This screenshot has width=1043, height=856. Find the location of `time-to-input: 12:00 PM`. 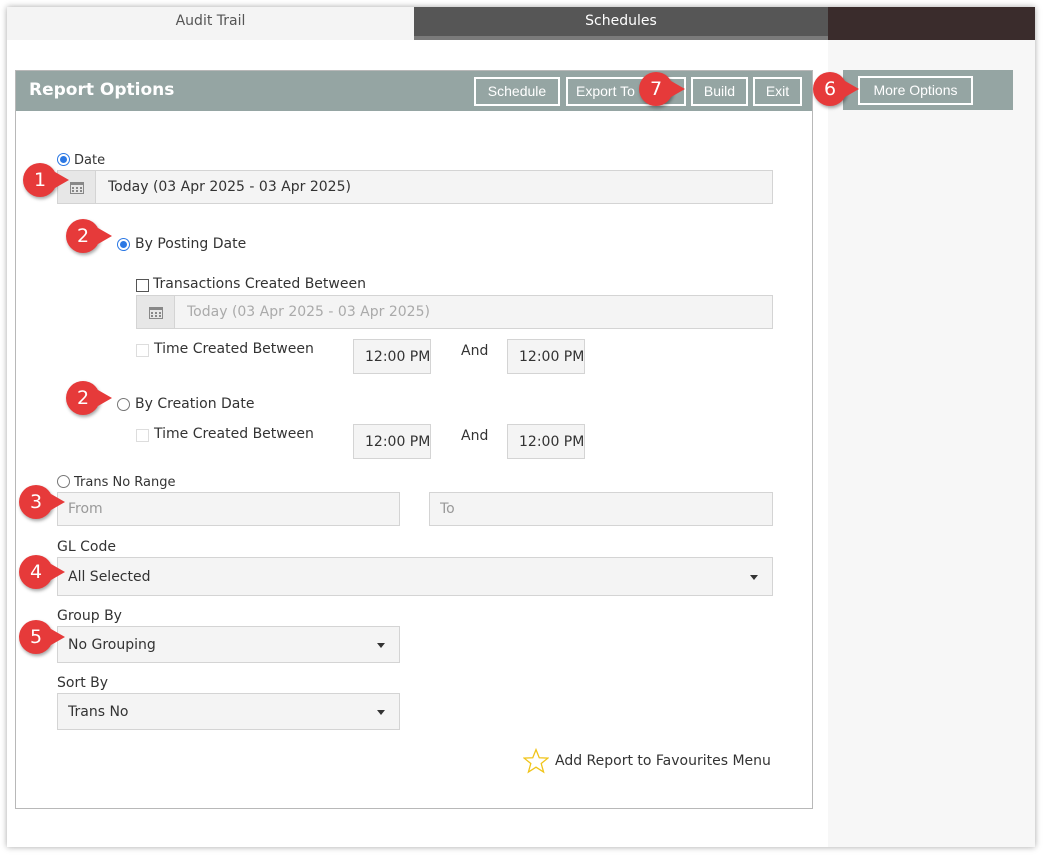

time-to-input: 12:00 PM is located at coordinates (546, 356).